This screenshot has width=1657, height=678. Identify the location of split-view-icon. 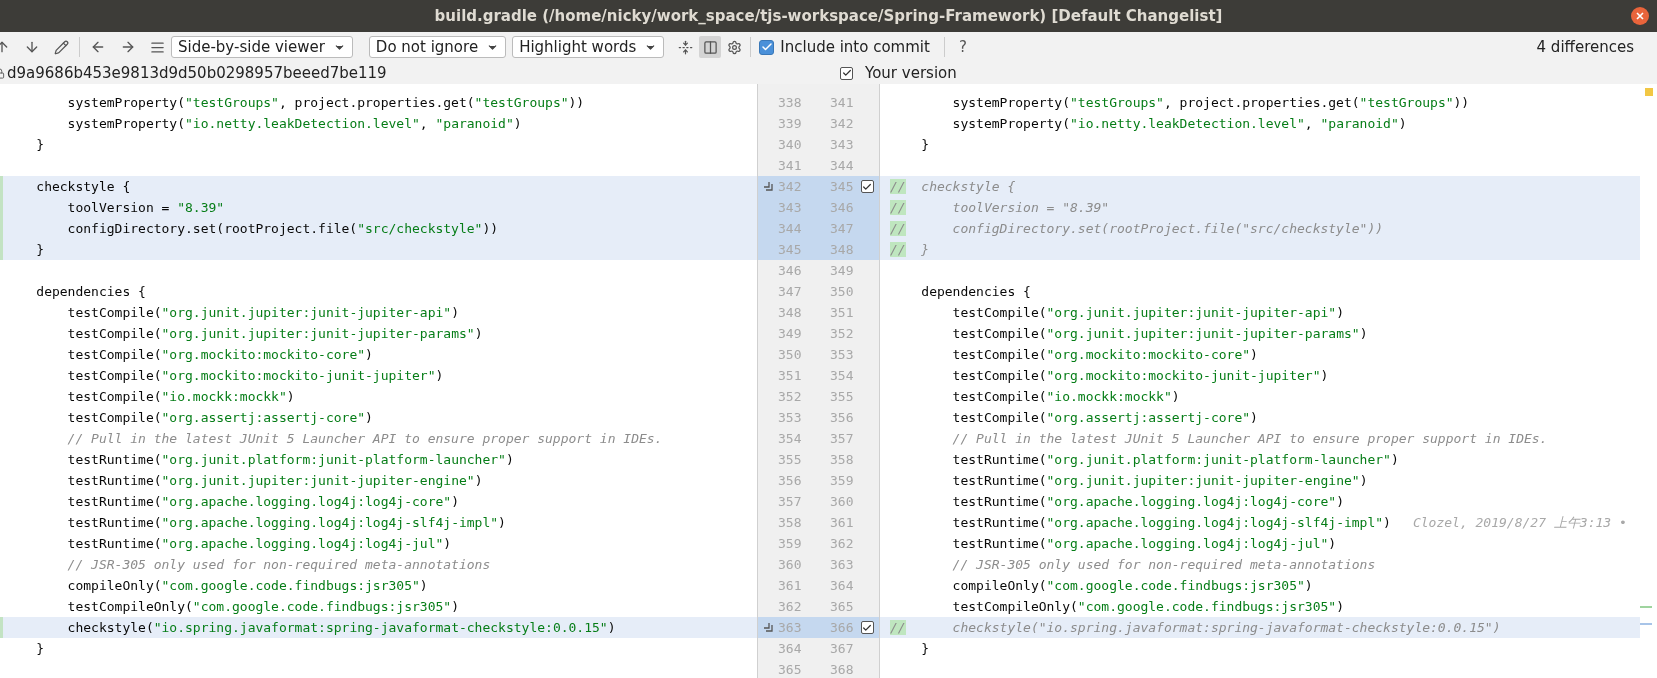
(710, 47).